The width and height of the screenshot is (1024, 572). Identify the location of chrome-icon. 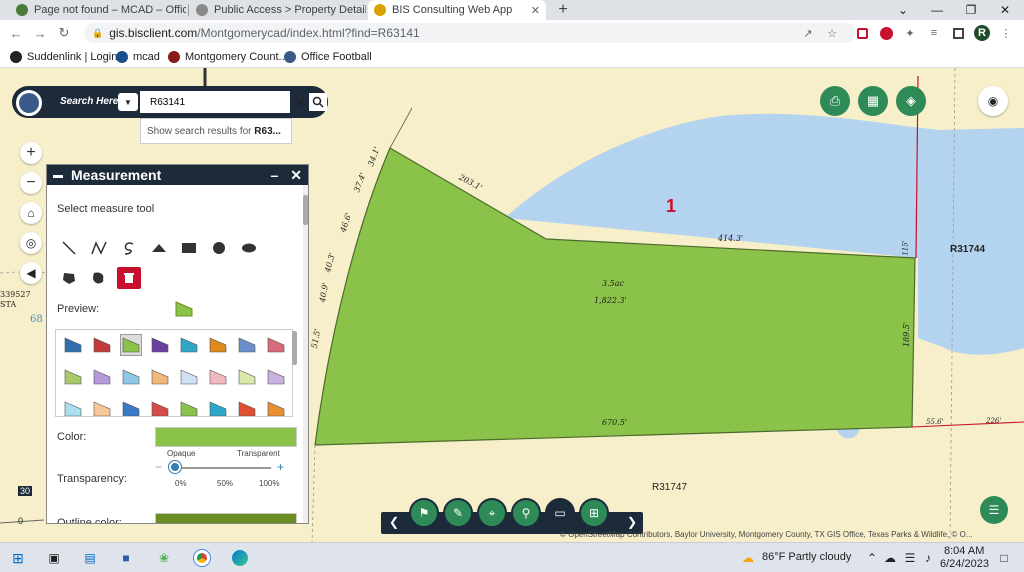
(202, 558).